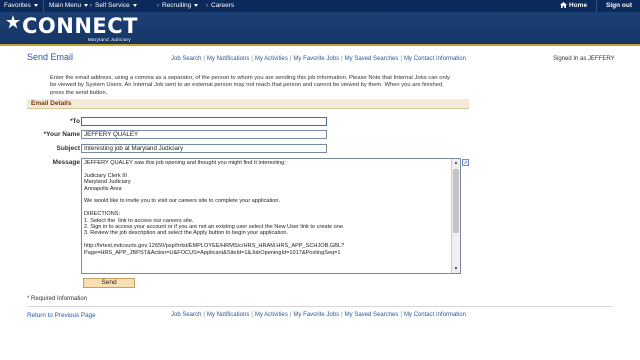 The width and height of the screenshot is (640, 360). Describe the element at coordinates (204, 121) in the screenshot. I see `to-field` at that location.